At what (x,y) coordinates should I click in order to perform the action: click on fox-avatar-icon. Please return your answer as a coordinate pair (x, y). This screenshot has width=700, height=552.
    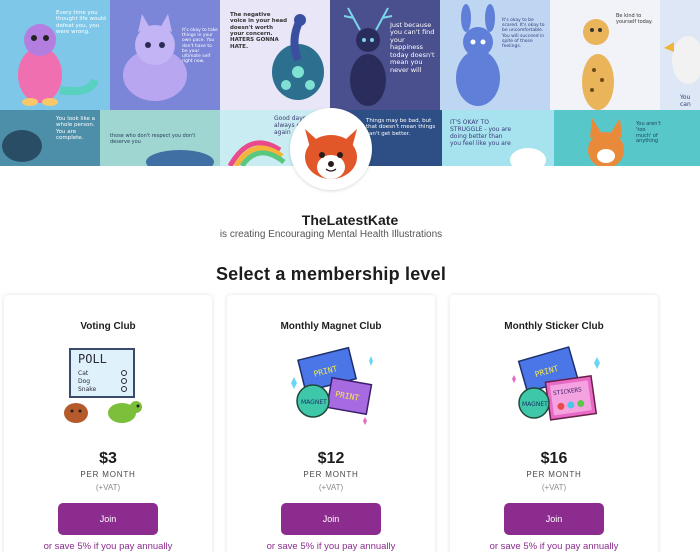
    Looking at the image, I should click on (331, 149).